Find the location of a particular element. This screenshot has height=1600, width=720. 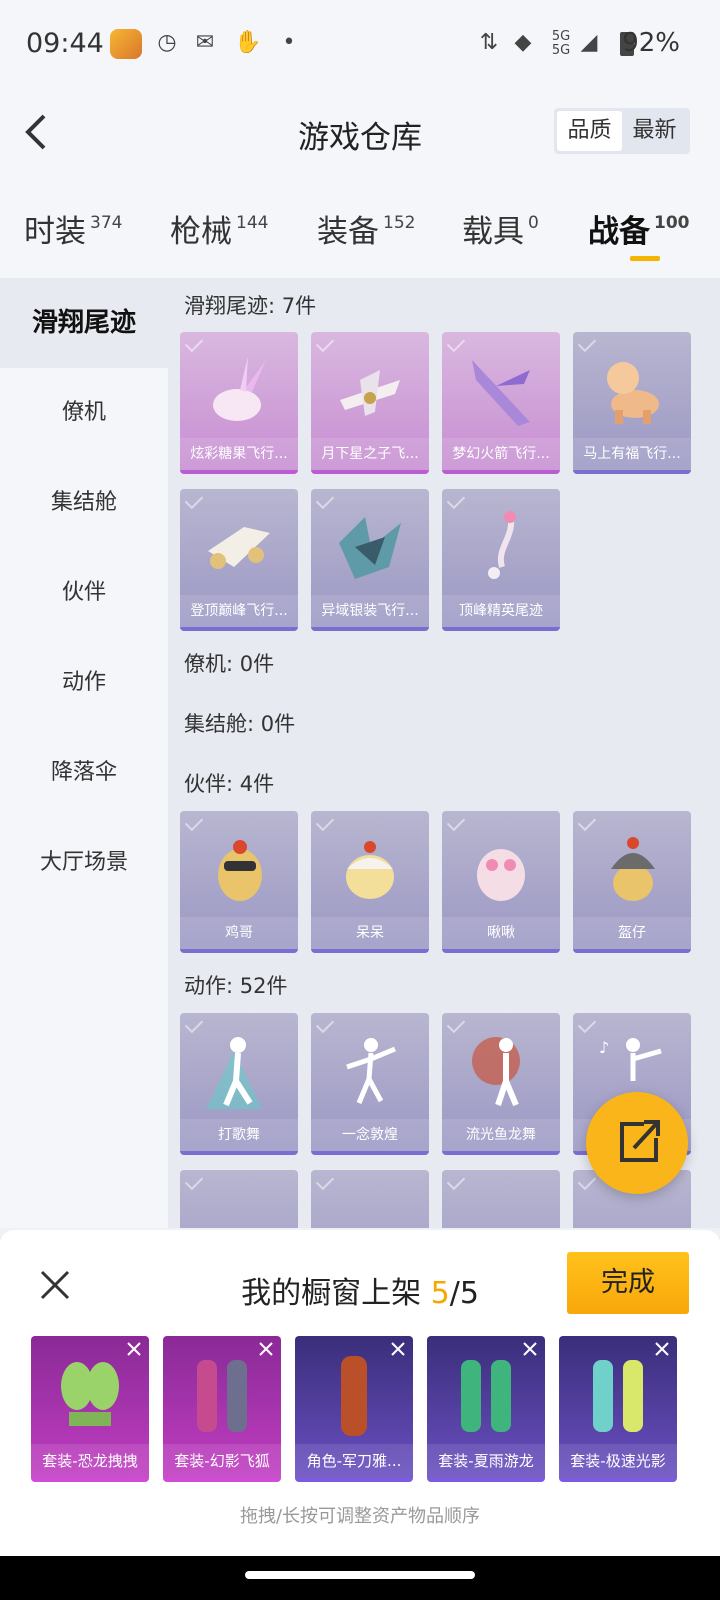

showcase-item: 套装-夏雨游龙 is located at coordinates (486, 1409).